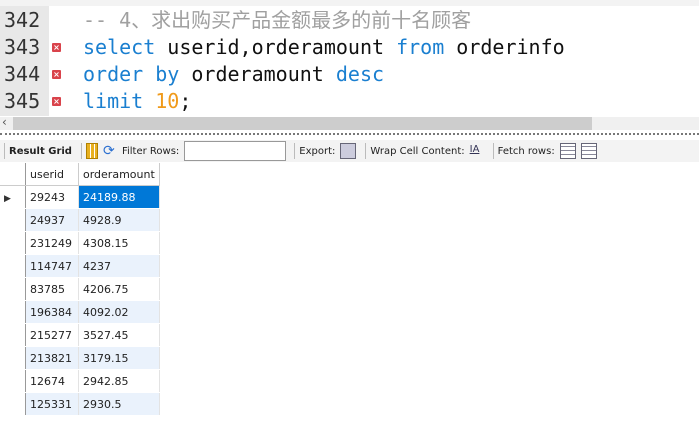  I want to click on line-number: 343, so click(22, 47).